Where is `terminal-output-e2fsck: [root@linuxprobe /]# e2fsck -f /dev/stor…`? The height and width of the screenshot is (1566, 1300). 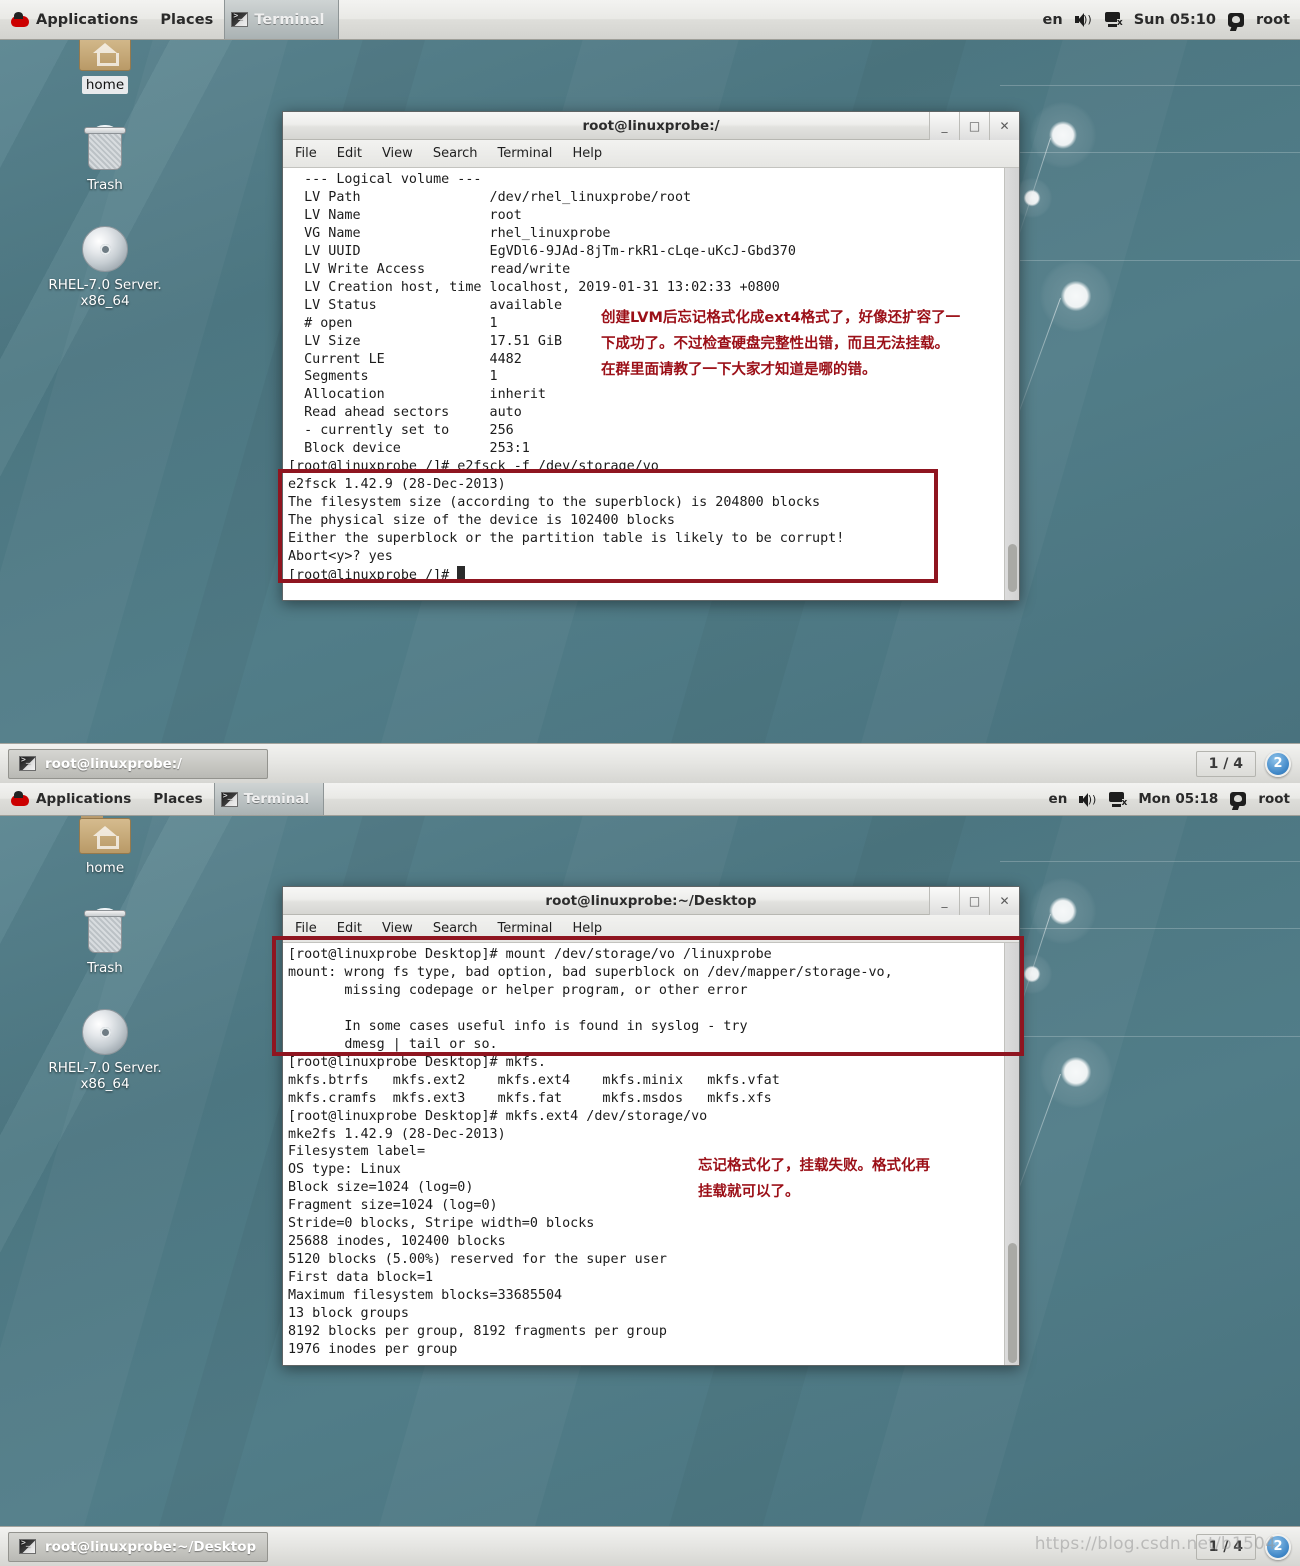 terminal-output-e2fsck: [root@linuxprobe /]# e2fsck -f /dev/stor… is located at coordinates (566, 512).